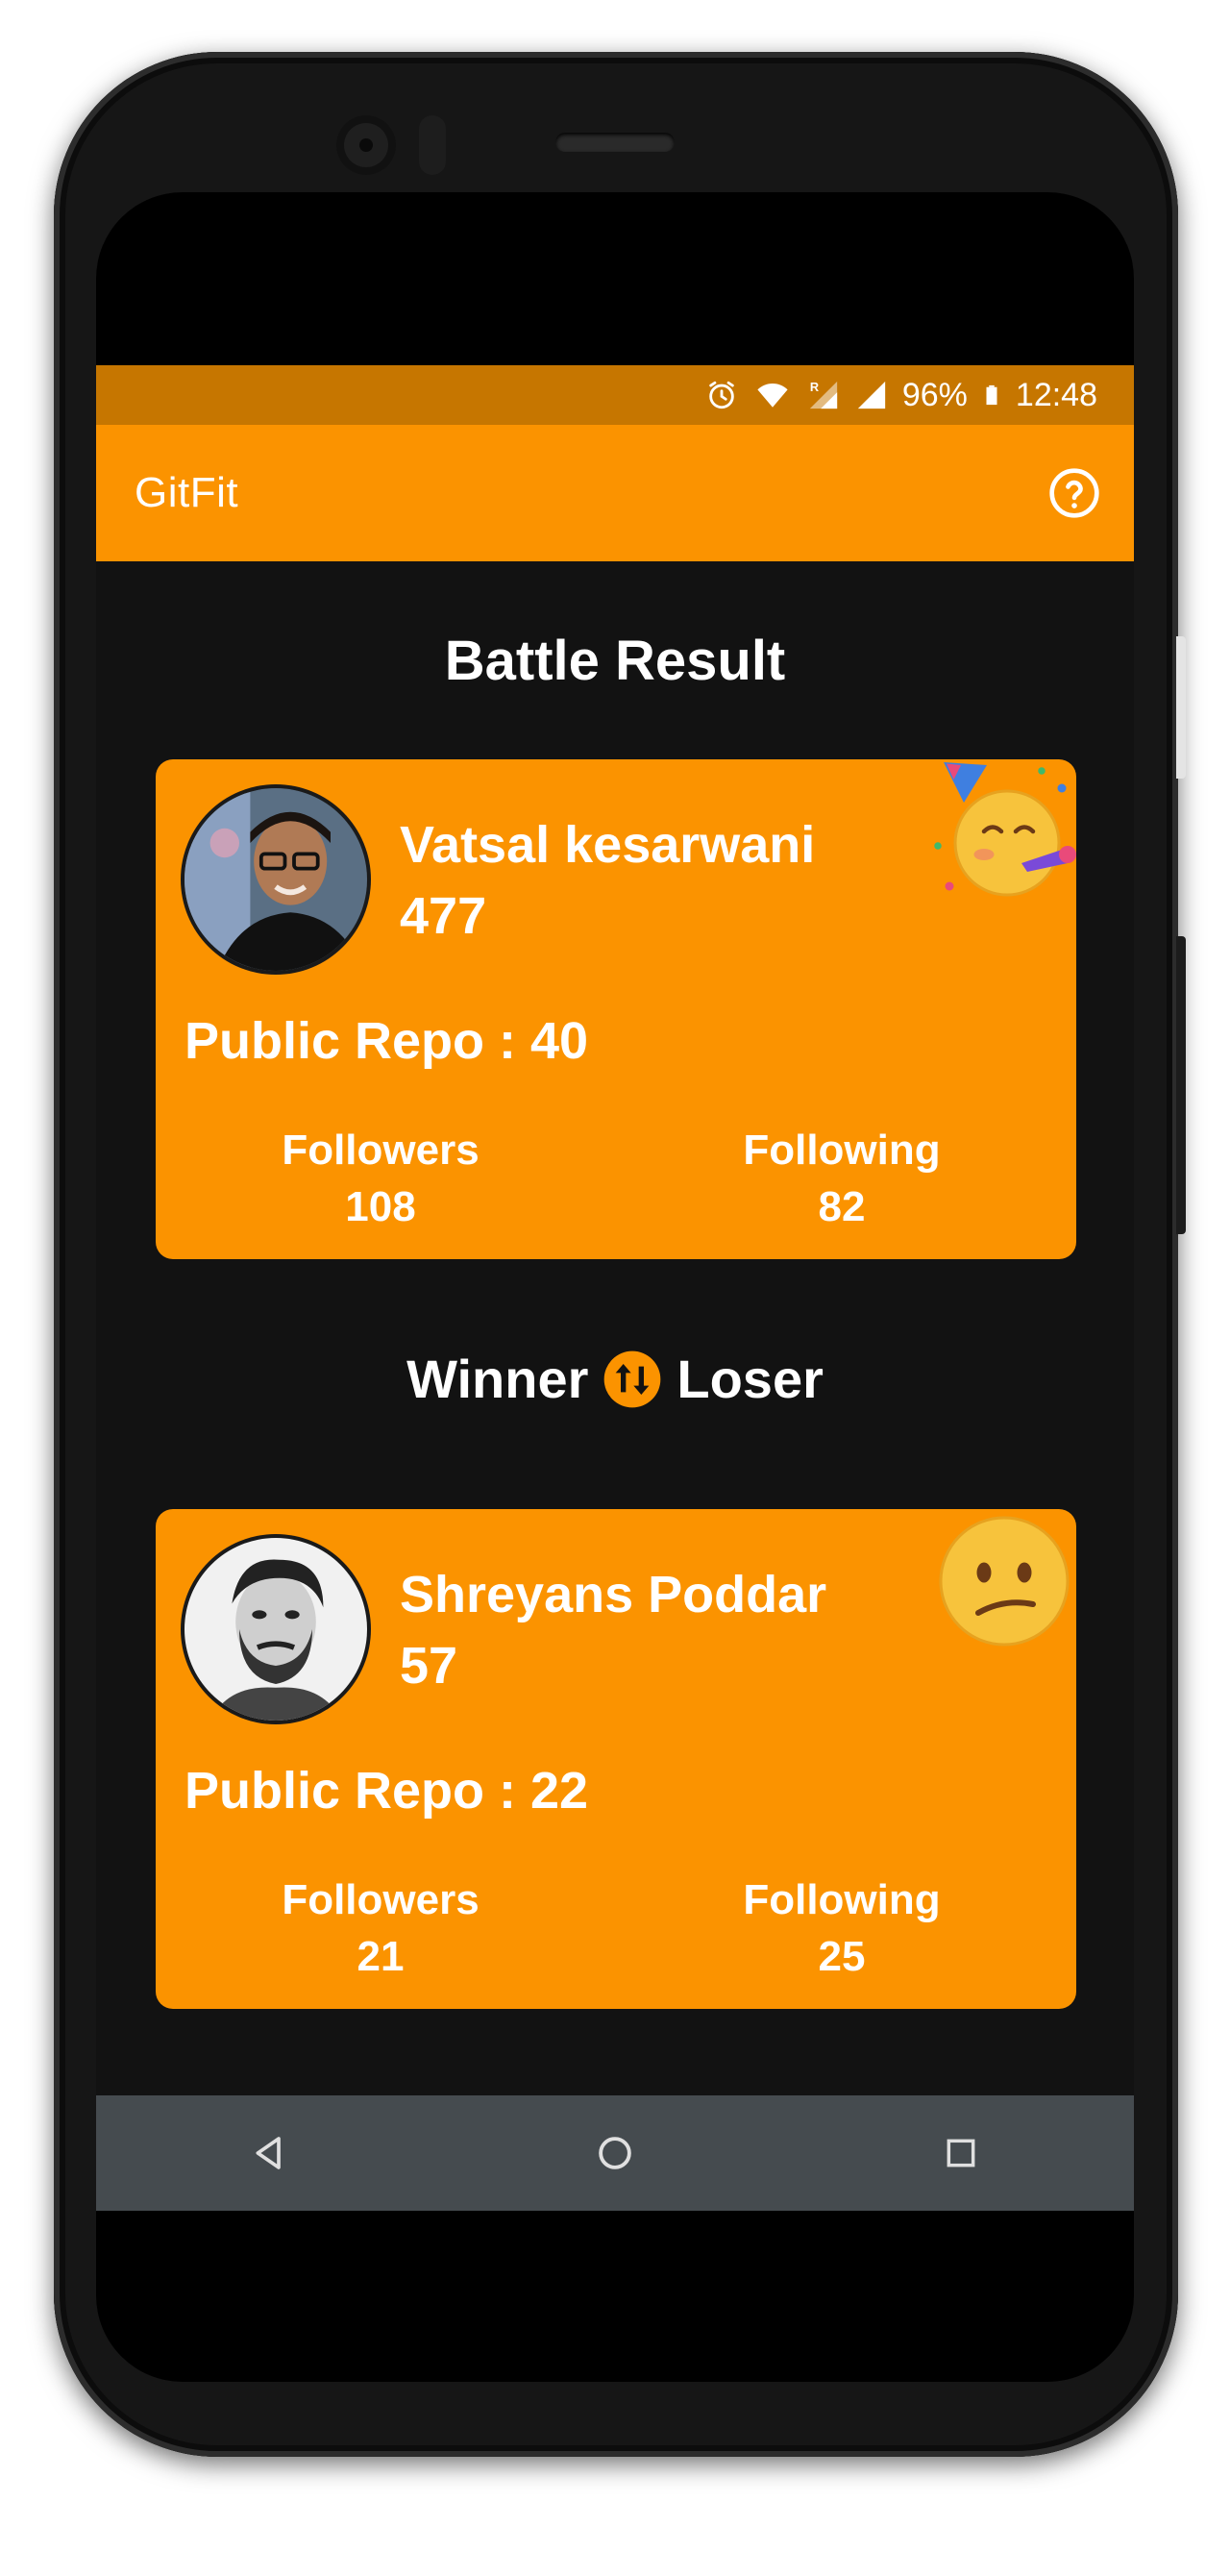 The image size is (1230, 2576). I want to click on followers-count: 108, so click(380, 1206).